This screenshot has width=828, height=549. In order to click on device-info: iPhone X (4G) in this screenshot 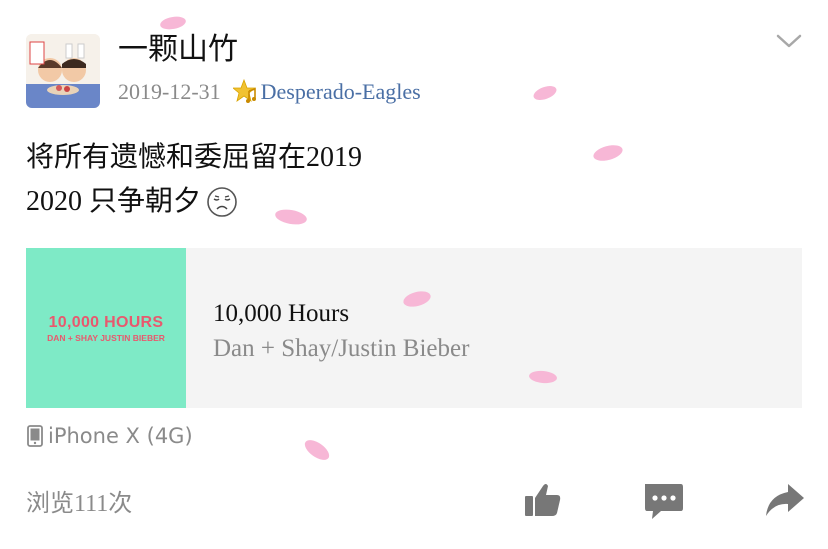, I will do `click(109, 436)`.